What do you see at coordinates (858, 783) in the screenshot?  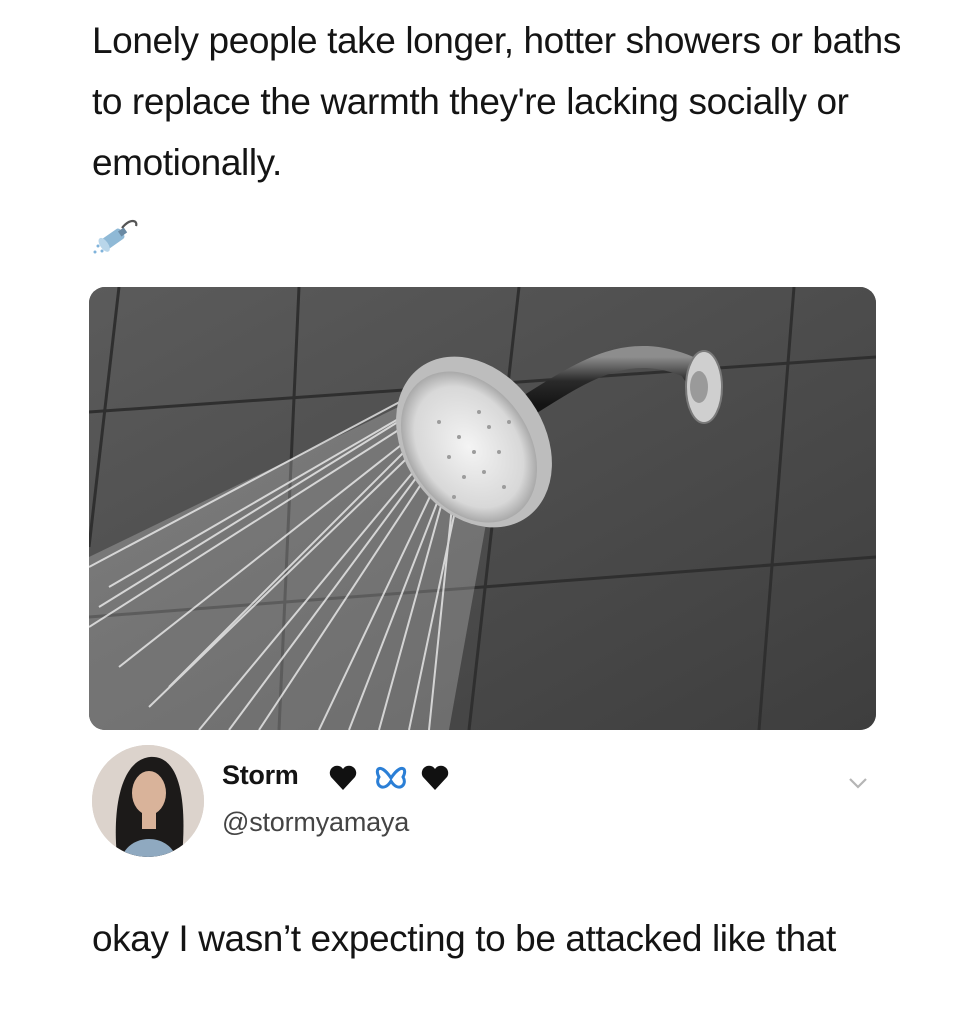 I see `chevron-down-icon` at bounding box center [858, 783].